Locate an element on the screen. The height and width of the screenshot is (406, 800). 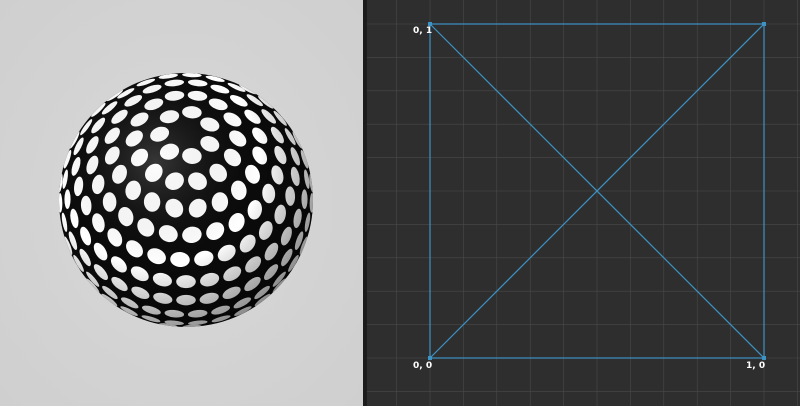
uv-coord-label-bottom-left: 0, 0 is located at coordinates (423, 366).